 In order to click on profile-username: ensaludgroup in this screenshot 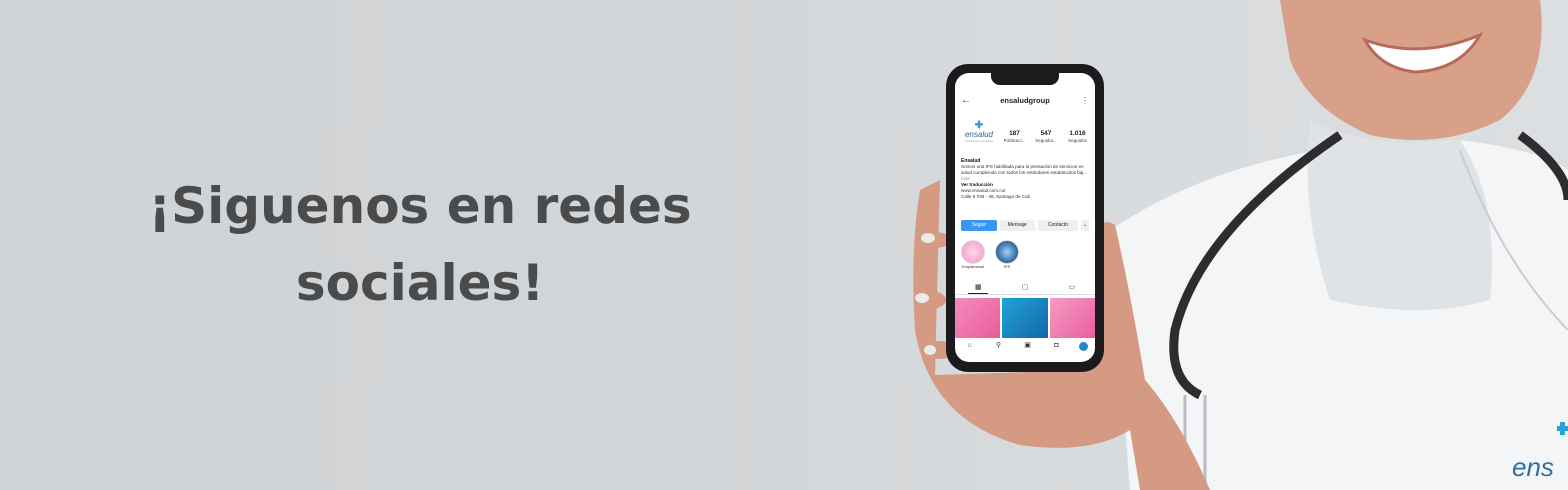, I will do `click(1025, 100)`.